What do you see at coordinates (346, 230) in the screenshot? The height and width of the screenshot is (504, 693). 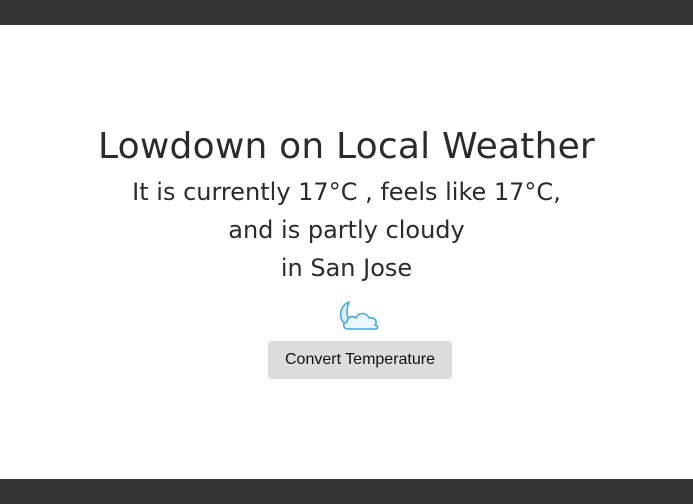 I see `condition-text: and is partly cloudy` at bounding box center [346, 230].